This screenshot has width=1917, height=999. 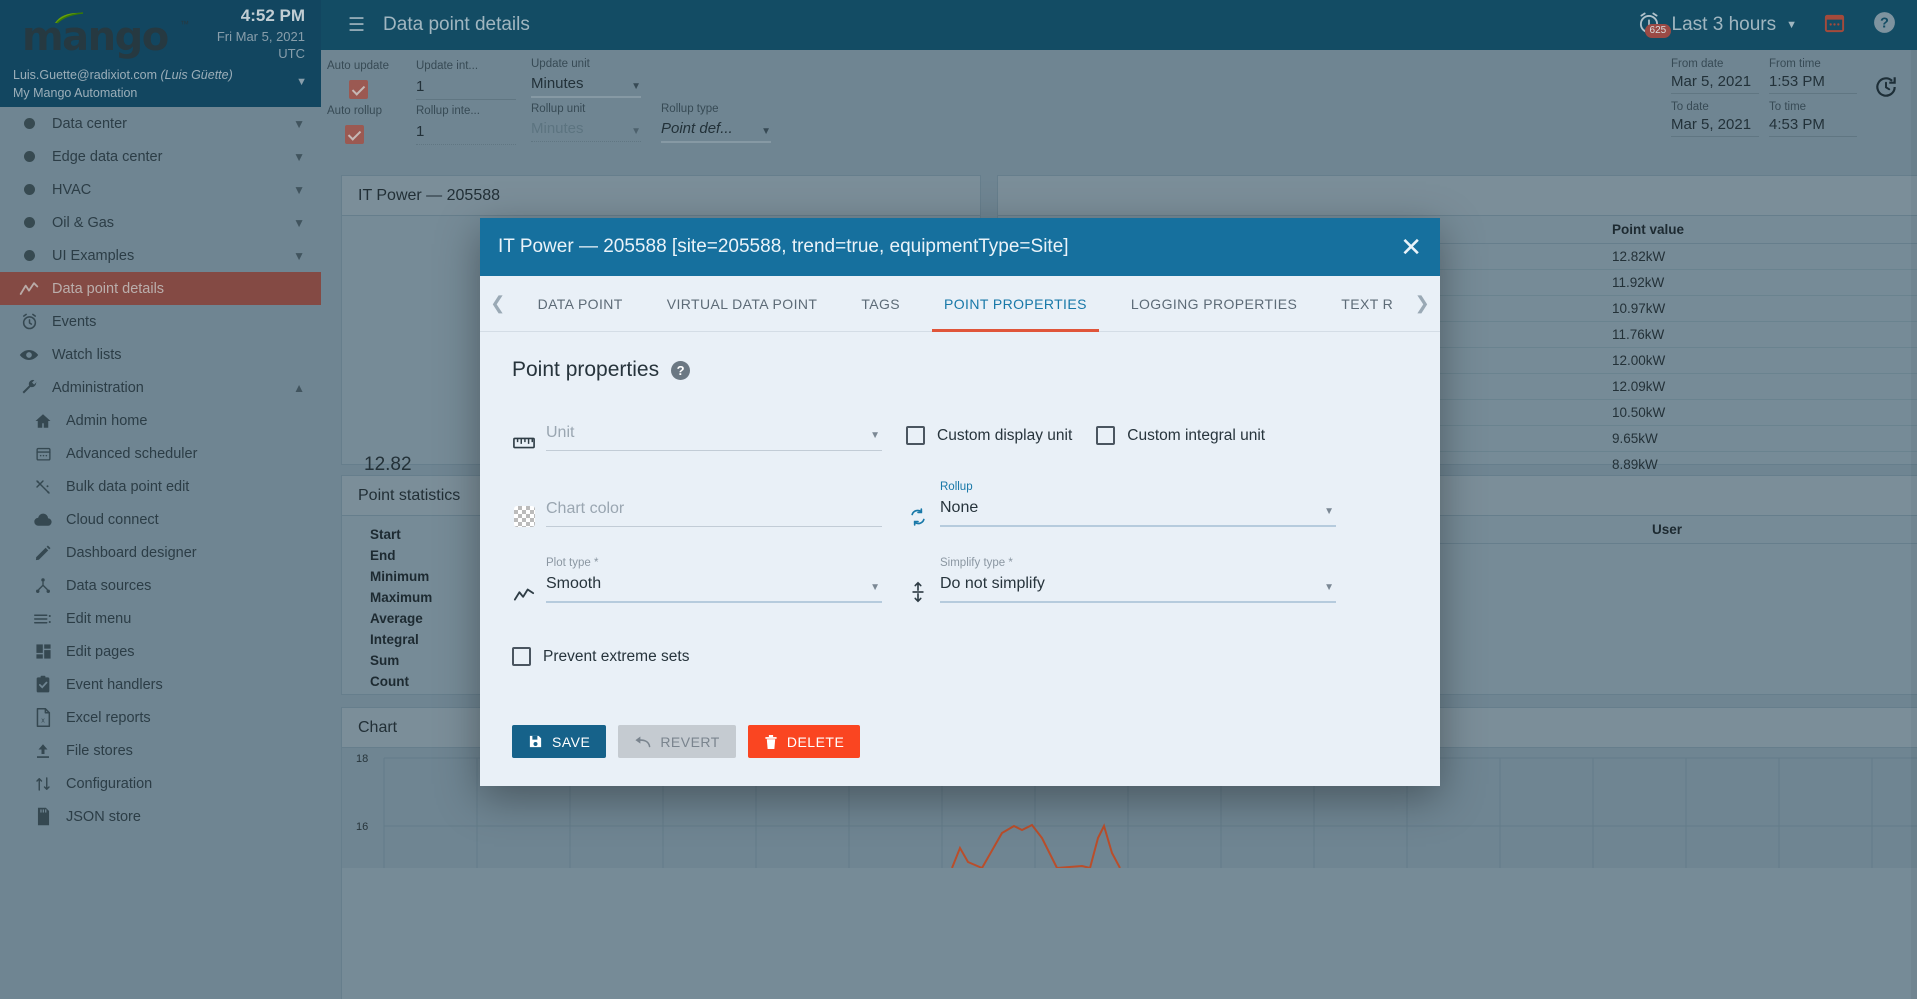 I want to click on prevent-extreme-sets-row: Prevent extreme sets, so click(x=960, y=656).